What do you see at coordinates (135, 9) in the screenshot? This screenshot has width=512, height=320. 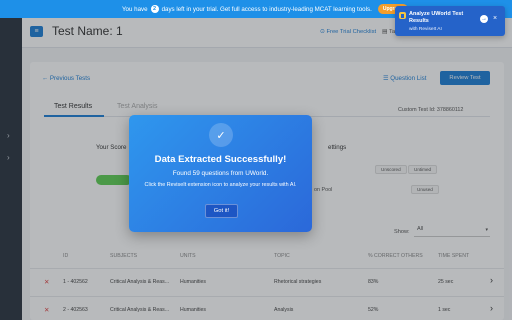 I see `banner-text-before: You have` at bounding box center [135, 9].